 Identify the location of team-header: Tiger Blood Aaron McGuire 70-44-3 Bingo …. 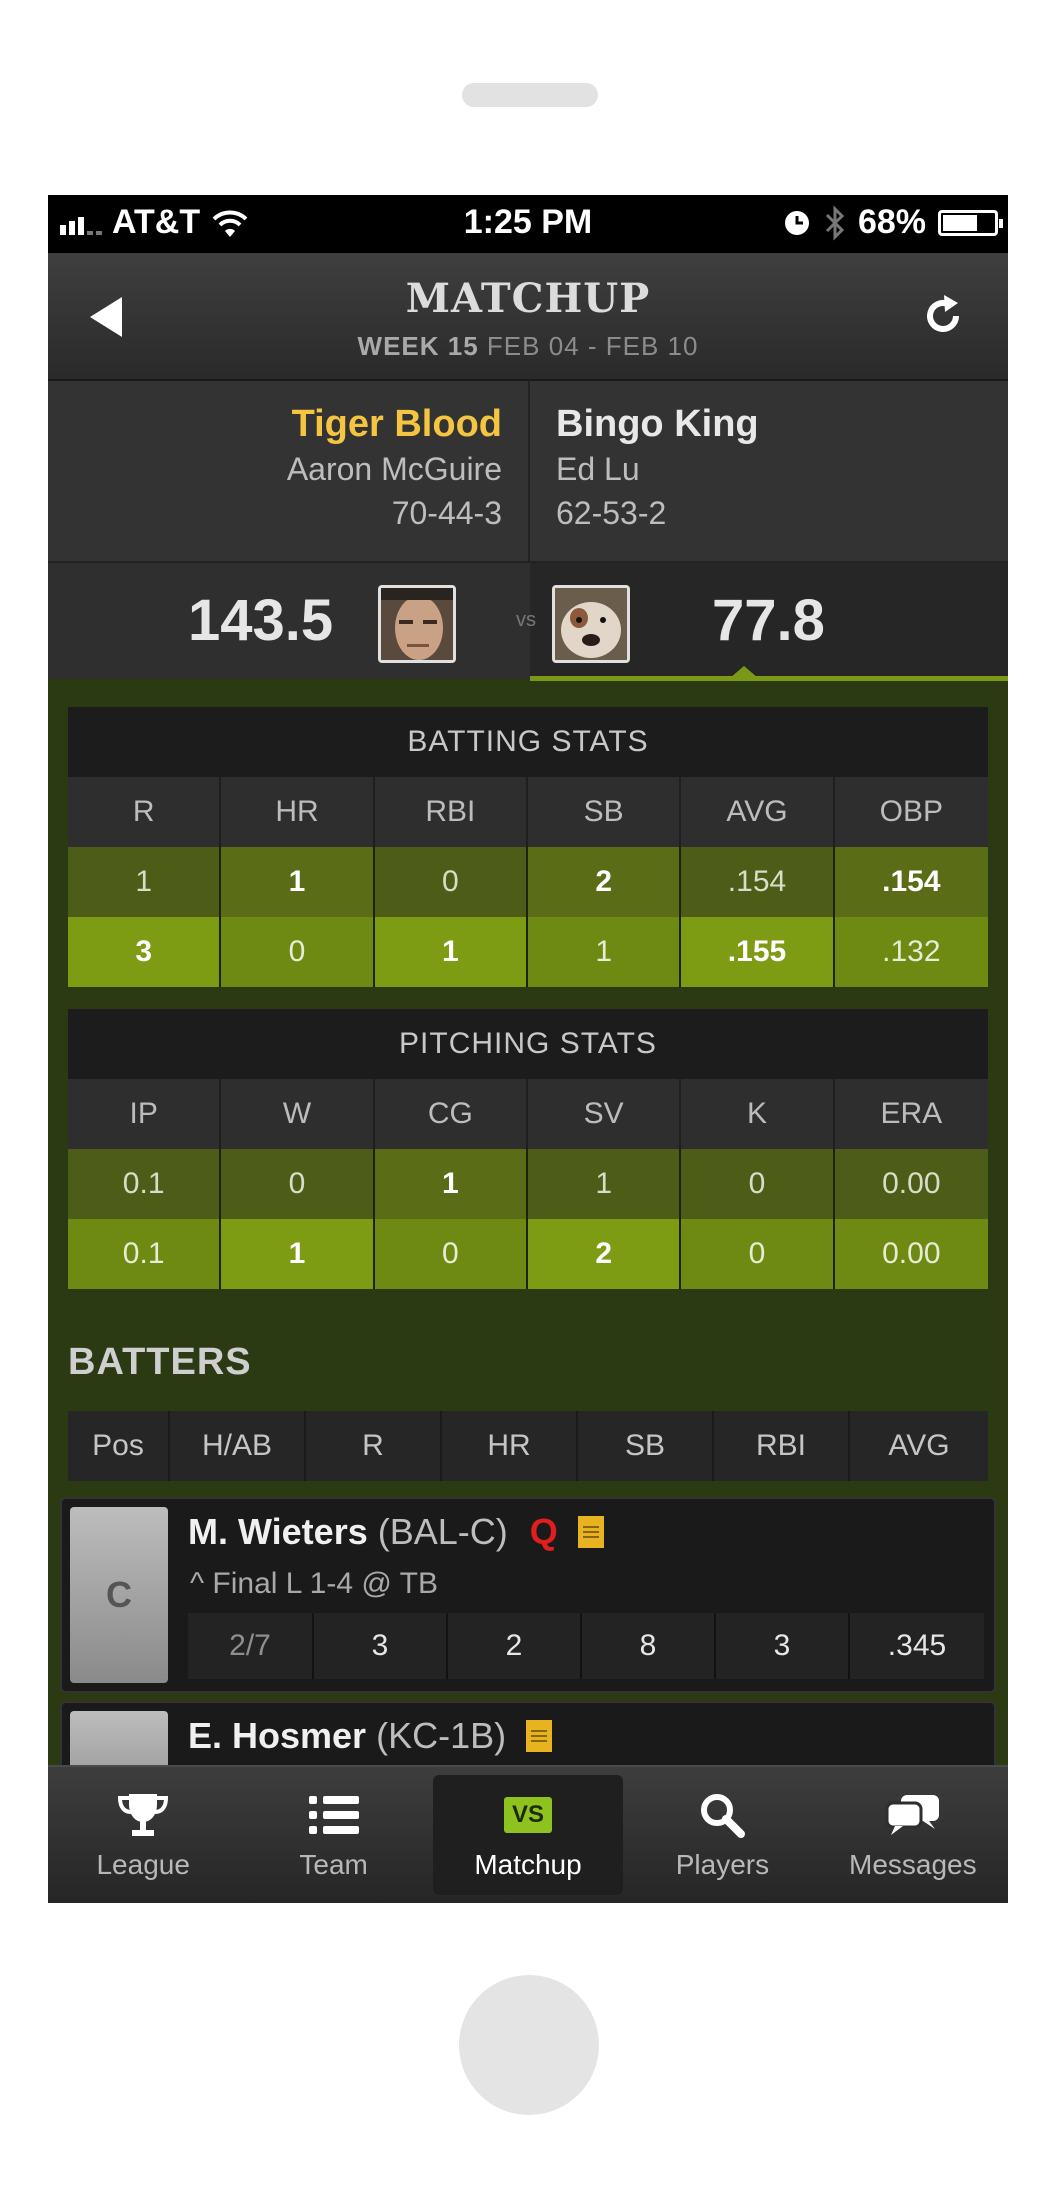
(528, 471).